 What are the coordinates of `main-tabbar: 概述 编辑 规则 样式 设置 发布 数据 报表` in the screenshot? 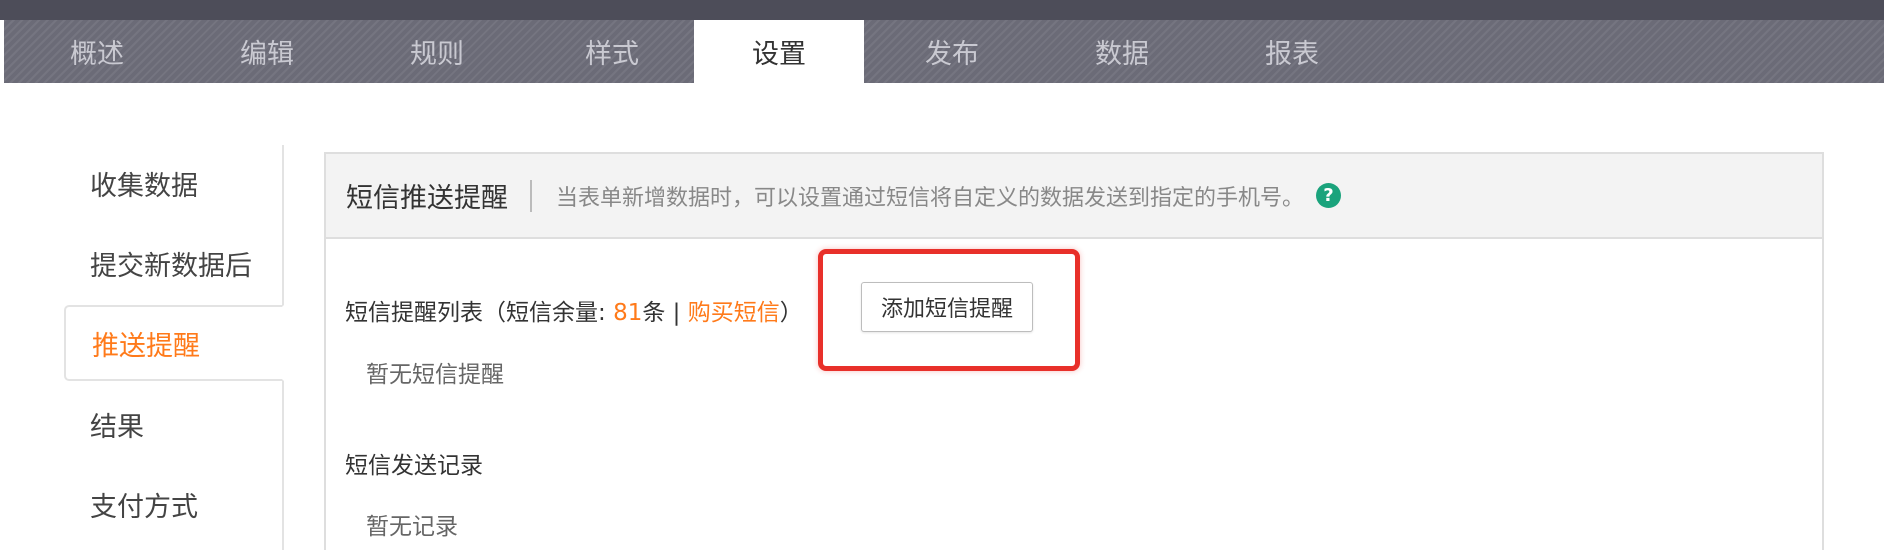 It's located at (944, 51).